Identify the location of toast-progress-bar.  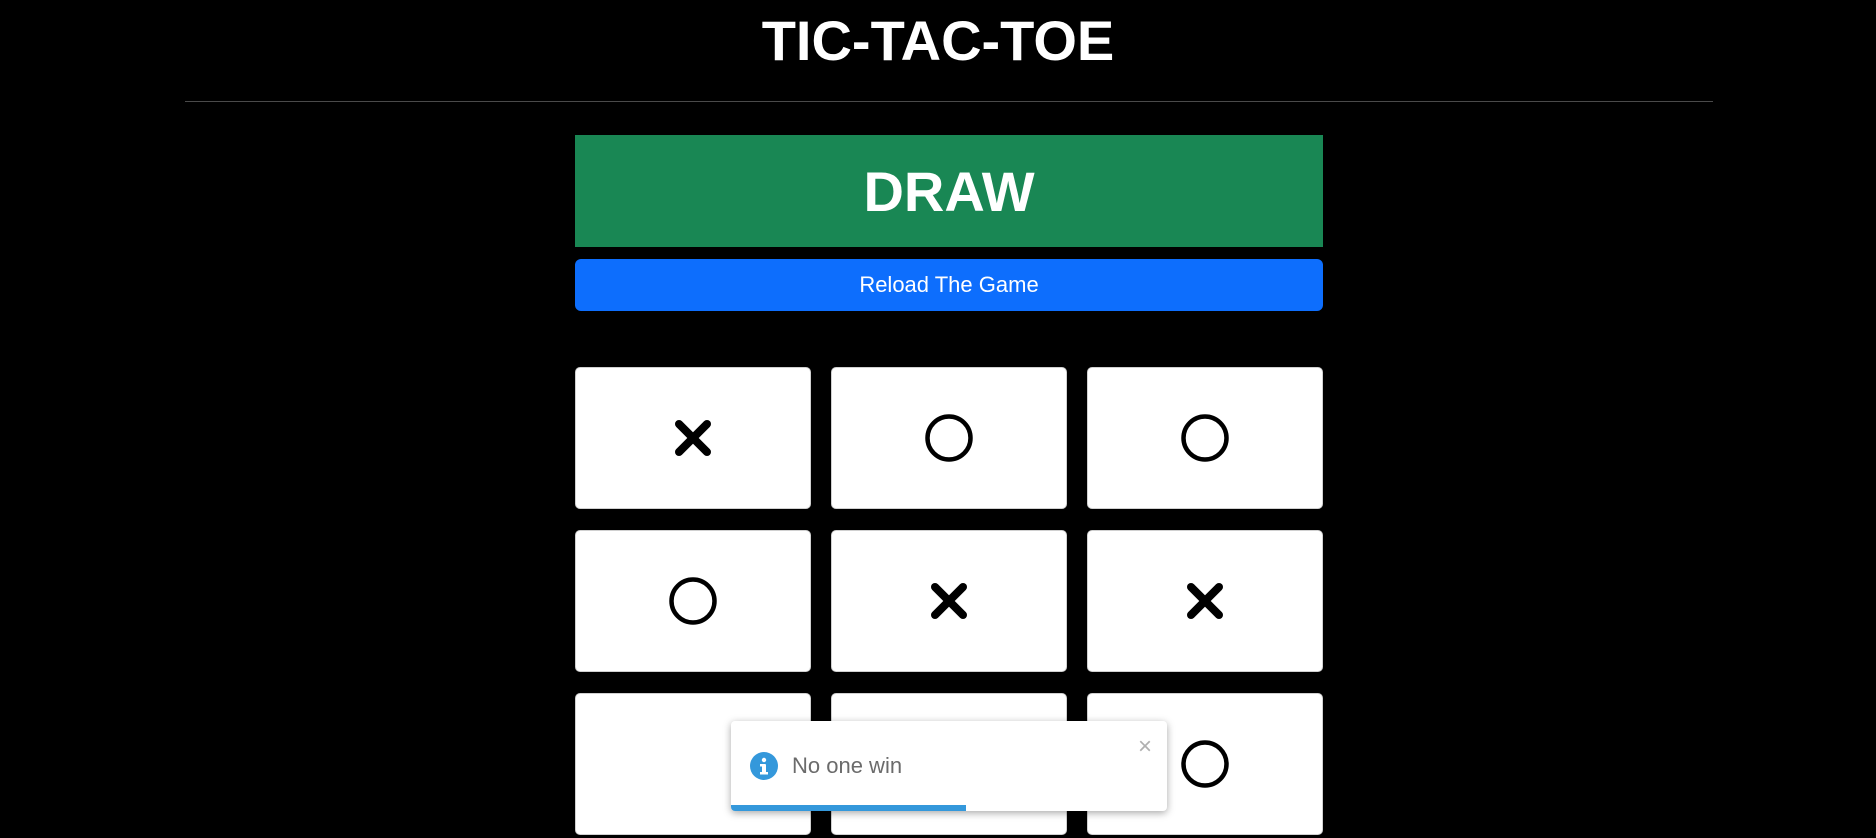
(949, 808).